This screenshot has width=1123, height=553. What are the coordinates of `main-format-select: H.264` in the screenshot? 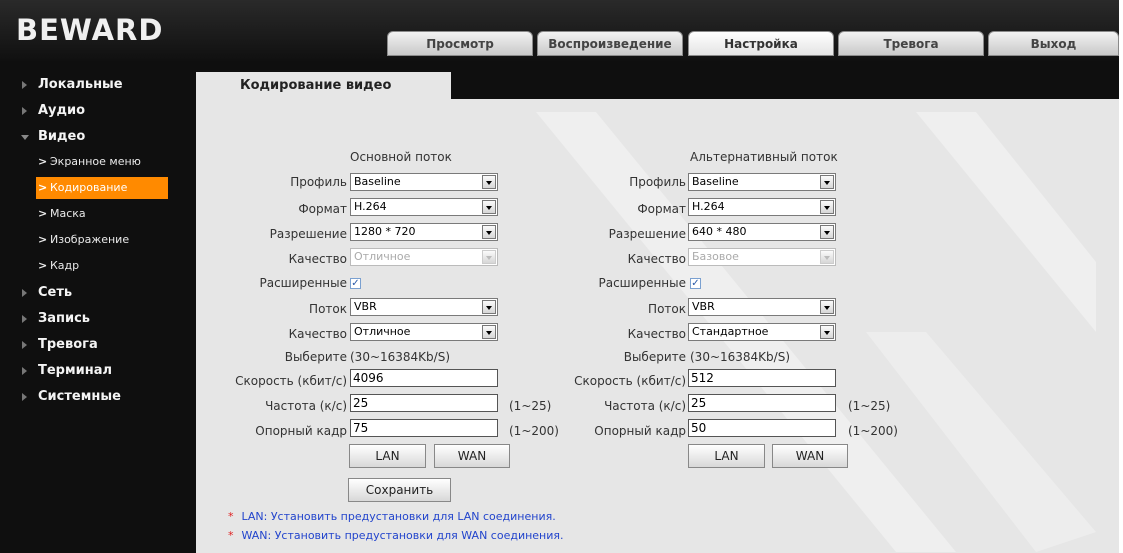 It's located at (424, 207).